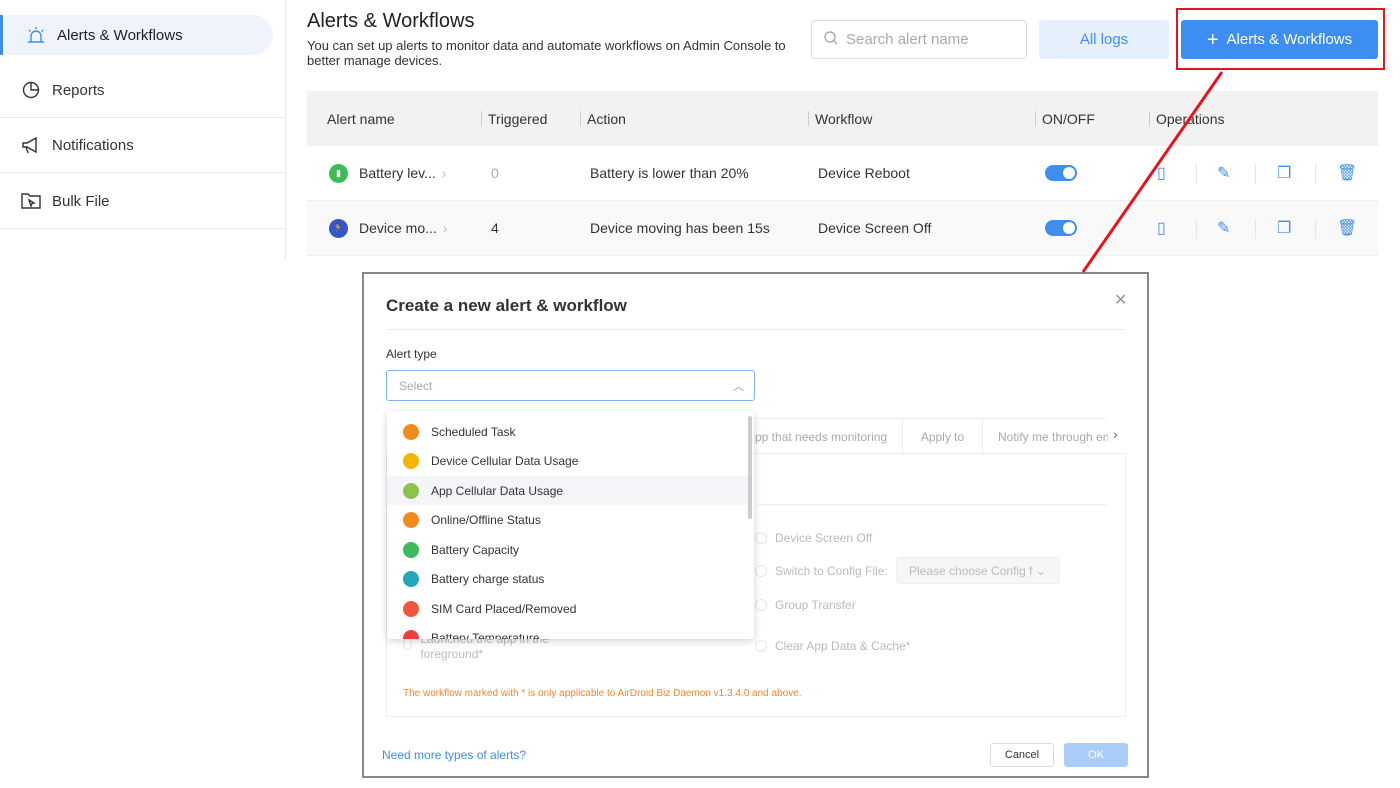  I want to click on folder-cursor-icon, so click(31, 201).